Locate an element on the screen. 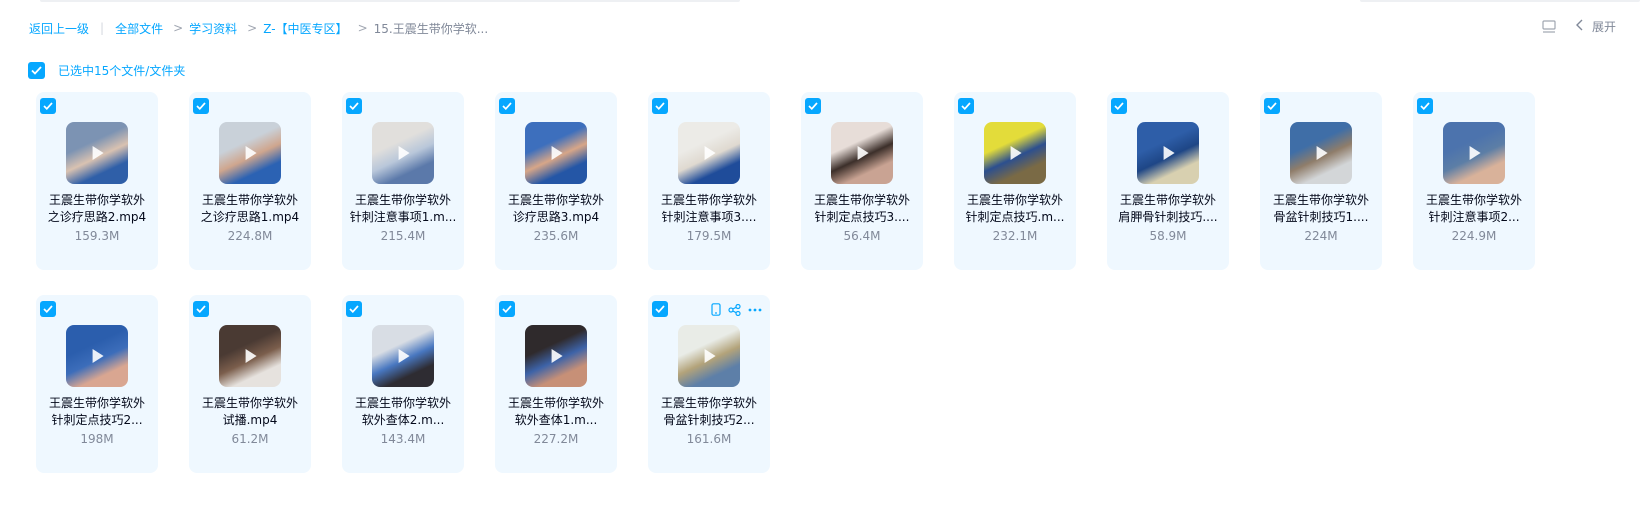 The image size is (1642, 521). breadcrumb-item-tcm: Z-【中医专区】 is located at coordinates (305, 28).